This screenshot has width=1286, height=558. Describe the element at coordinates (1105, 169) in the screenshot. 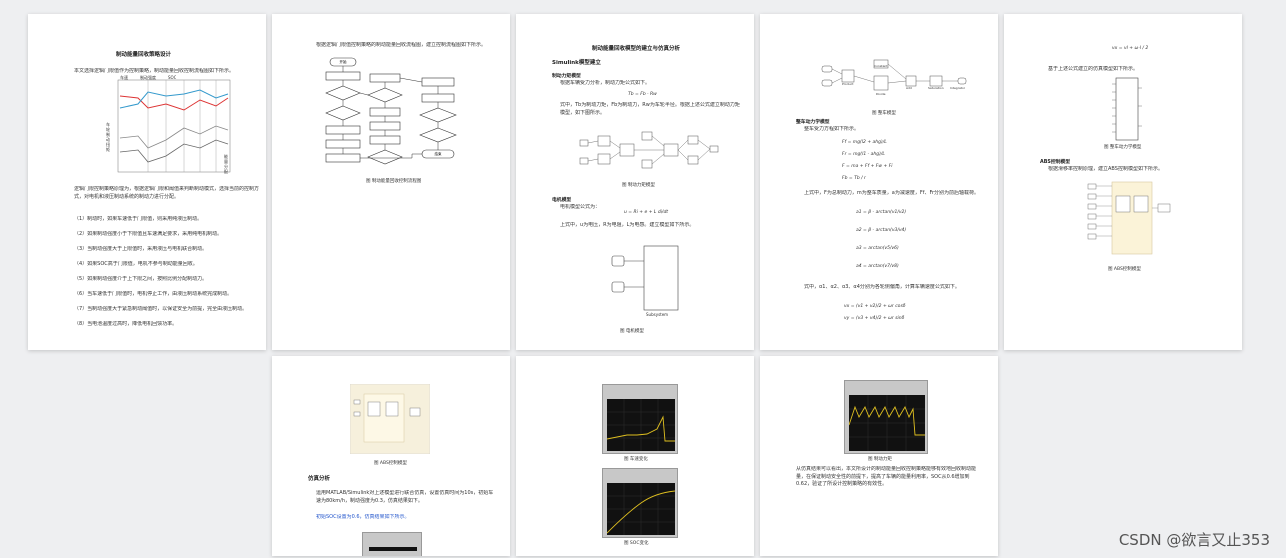

I see `page5-sub-text: 根据滑移率控制原理，建立ABS控制模型如下所示。` at that location.